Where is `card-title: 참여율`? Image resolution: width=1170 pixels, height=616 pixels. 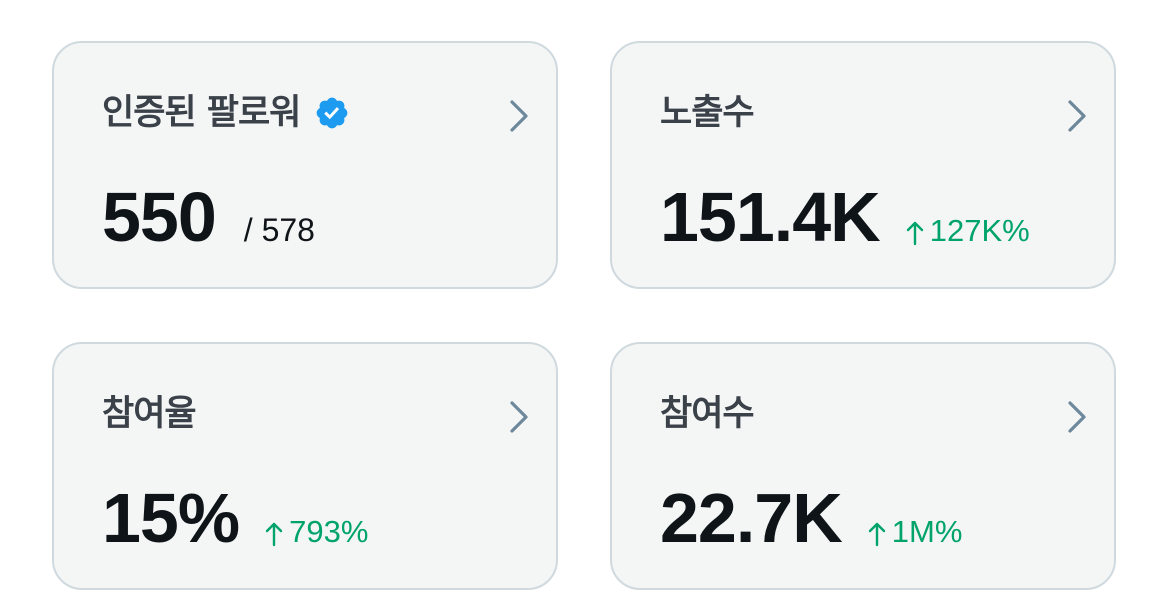 card-title: 참여율 is located at coordinates (149, 414).